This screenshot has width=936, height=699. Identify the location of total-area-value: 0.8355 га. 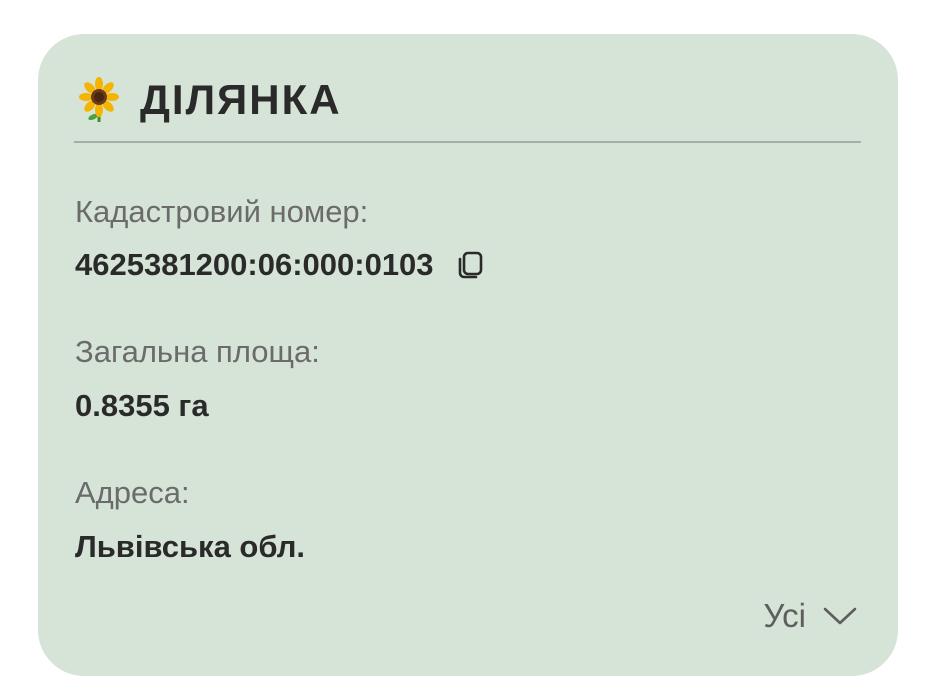
(142, 405).